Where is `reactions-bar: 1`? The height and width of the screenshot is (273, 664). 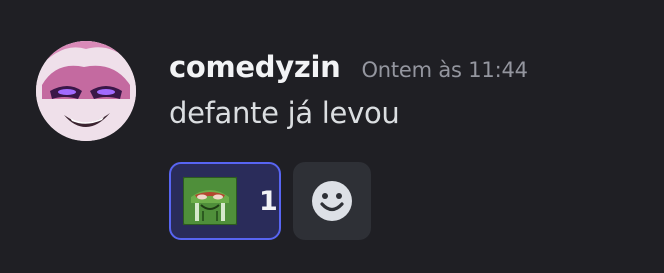
reactions-bar: 1 is located at coordinates (270, 201).